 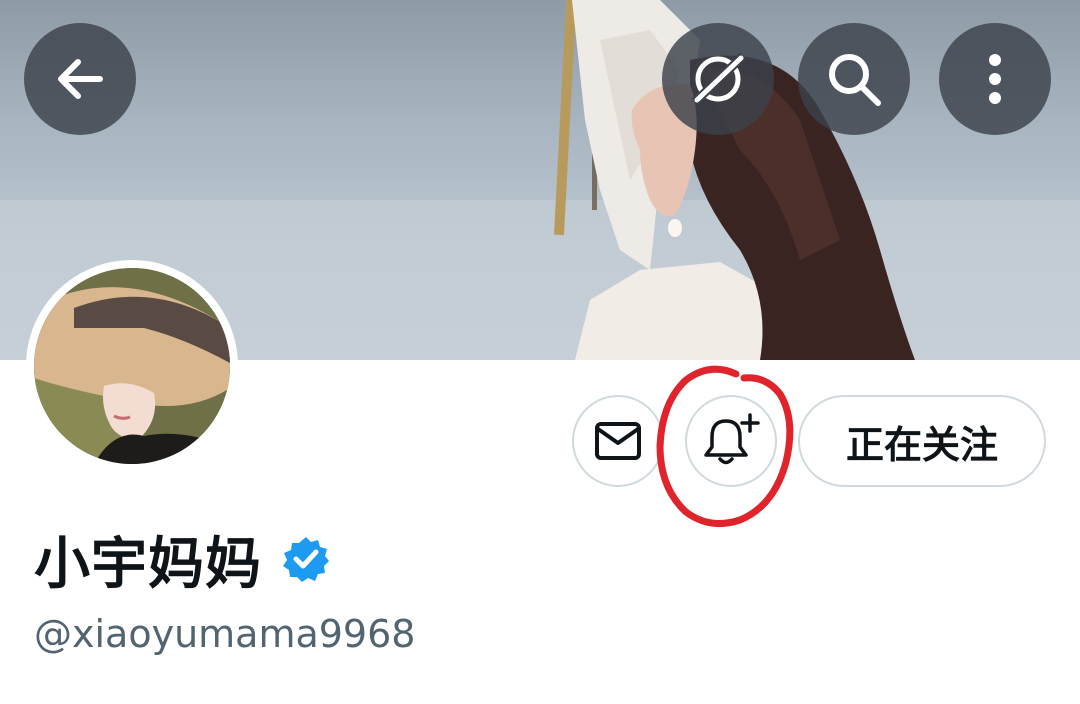 I want to click on verified-badge-icon, so click(x=306, y=559).